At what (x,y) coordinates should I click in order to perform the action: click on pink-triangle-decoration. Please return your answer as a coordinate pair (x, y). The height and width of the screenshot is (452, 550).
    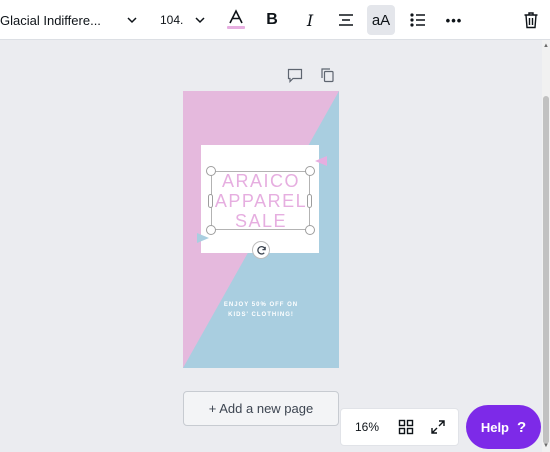
    Looking at the image, I should click on (321, 161).